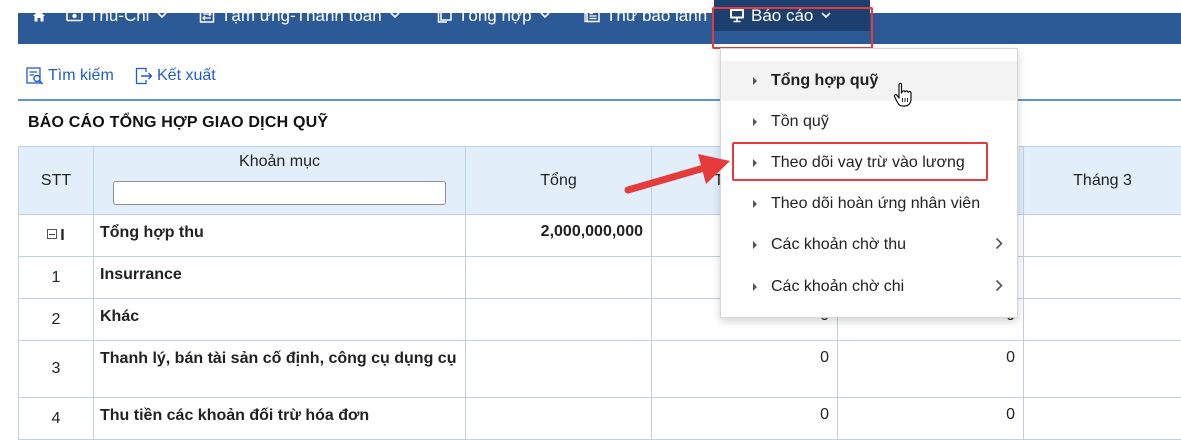 This screenshot has width=1181, height=440. Describe the element at coordinates (119, 16) in the screenshot. I see `nav-label: Thu-Chi` at that location.